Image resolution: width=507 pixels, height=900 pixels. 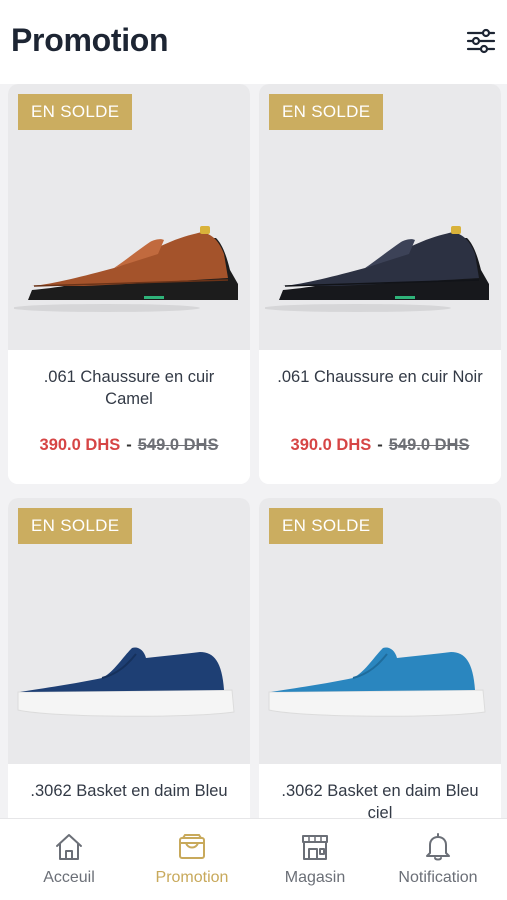 I want to click on product-name: .3062 Basket en daim Bleu, so click(x=129, y=791).